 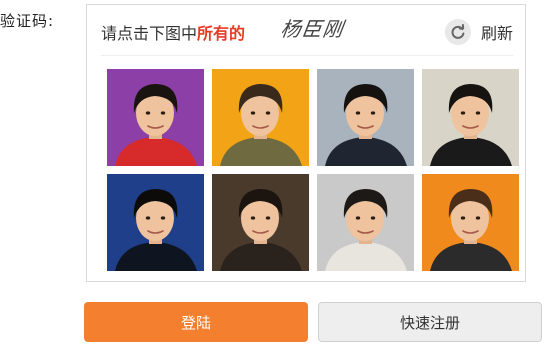 I want to click on quick-register-button: 快速注册, so click(x=430, y=322).